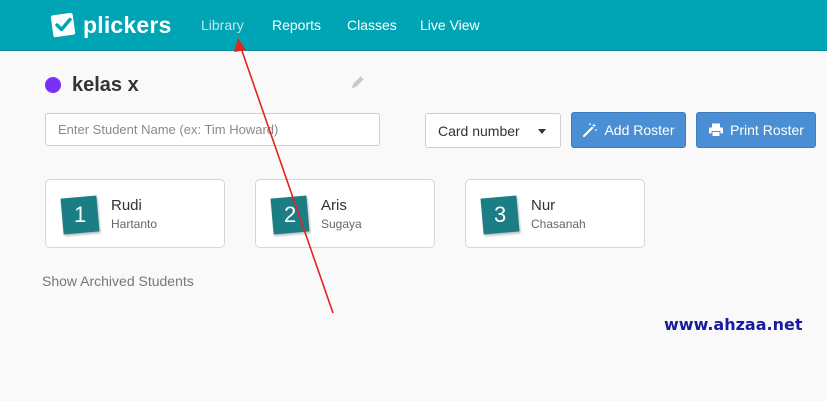 This screenshot has height=401, width=827. I want to click on nav-reports: Reports, so click(296, 25).